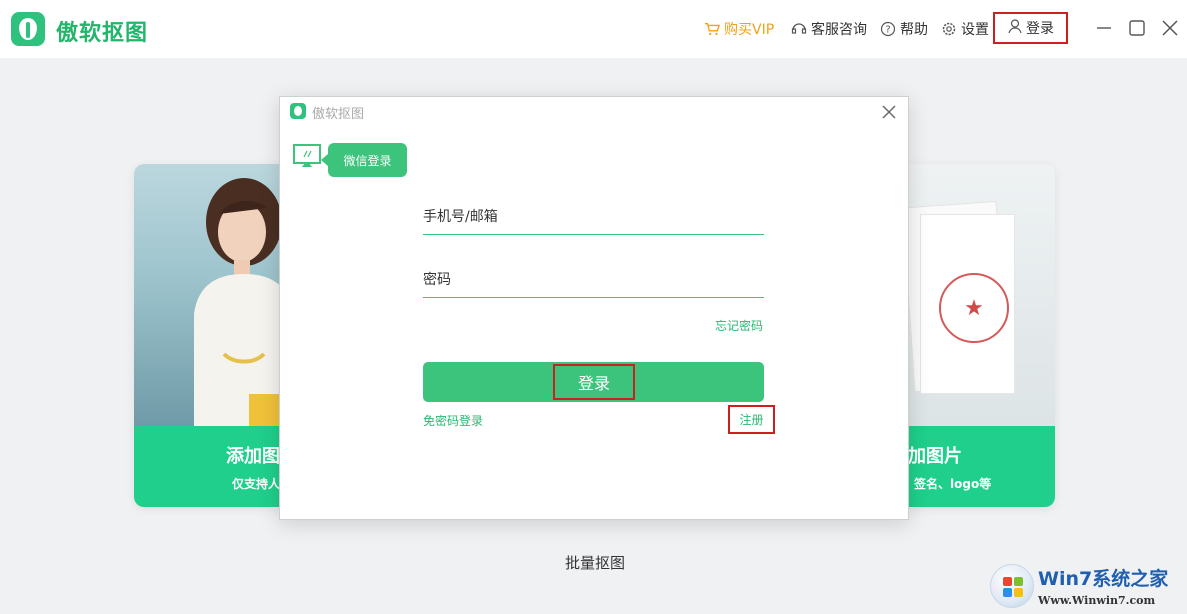  What do you see at coordinates (593, 29) in the screenshot?
I see `title-bar: 傲软抠图 购买VIP 客服咨询 ? 帮助 设置 登录` at bounding box center [593, 29].